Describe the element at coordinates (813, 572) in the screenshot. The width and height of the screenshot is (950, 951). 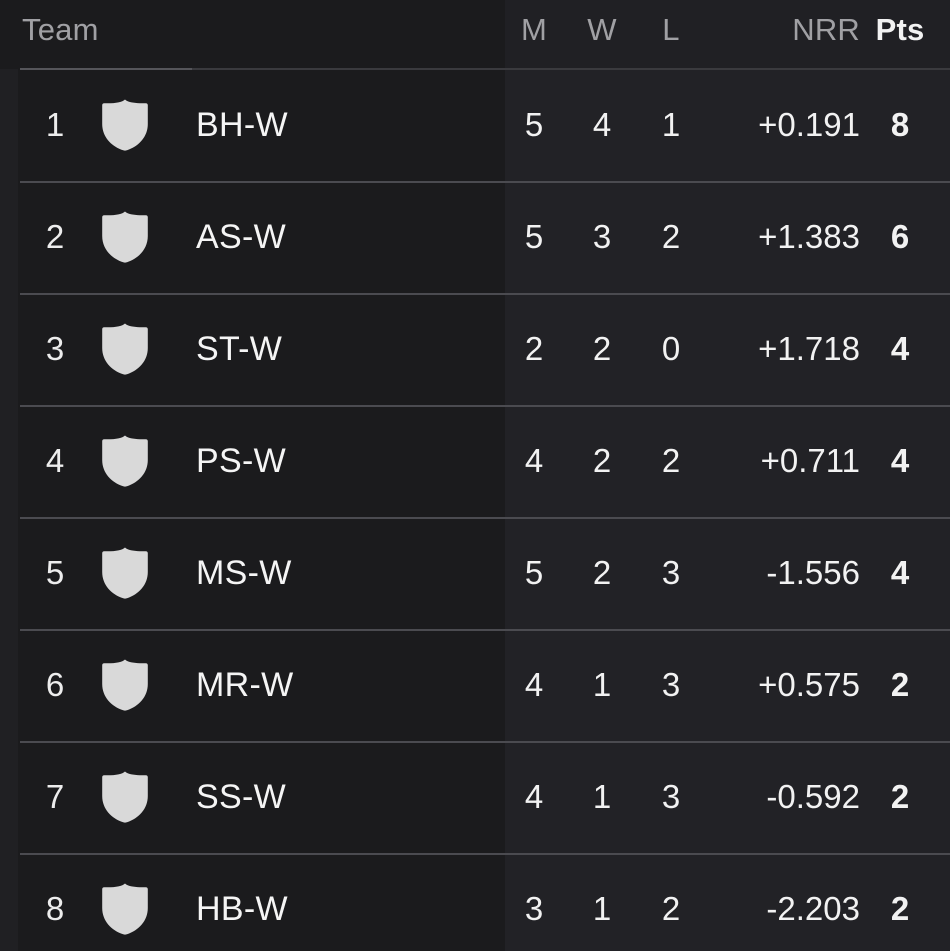
I see `row-nrr: -1.556` at that location.